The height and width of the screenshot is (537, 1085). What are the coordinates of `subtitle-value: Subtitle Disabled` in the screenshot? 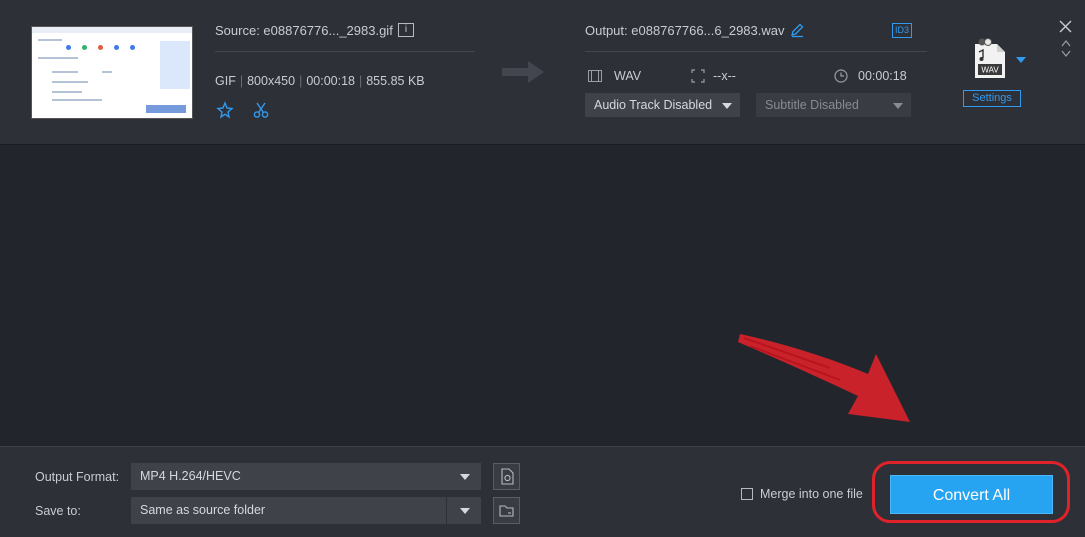 It's located at (812, 105).